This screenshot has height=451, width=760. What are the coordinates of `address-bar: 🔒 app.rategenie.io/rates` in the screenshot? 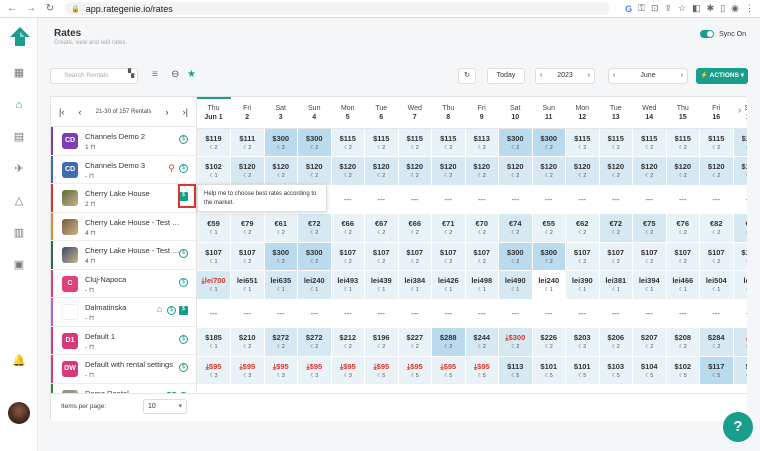 It's located at (337, 8).